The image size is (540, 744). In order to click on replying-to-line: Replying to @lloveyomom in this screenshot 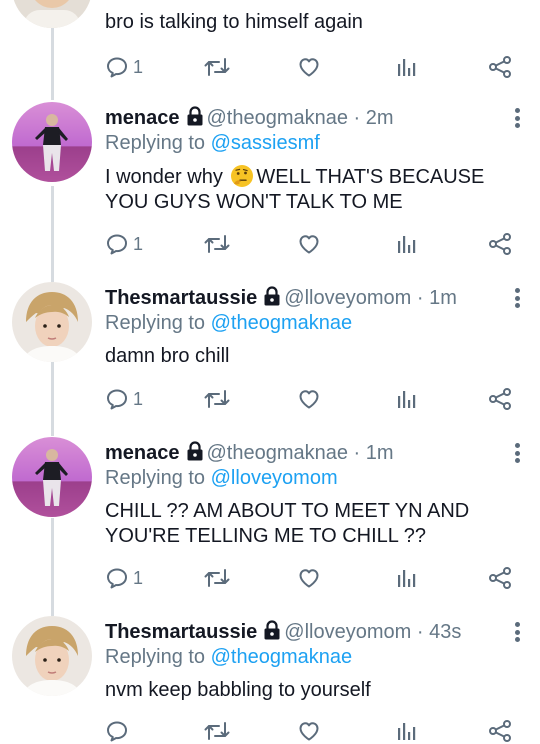, I will do `click(221, 478)`.